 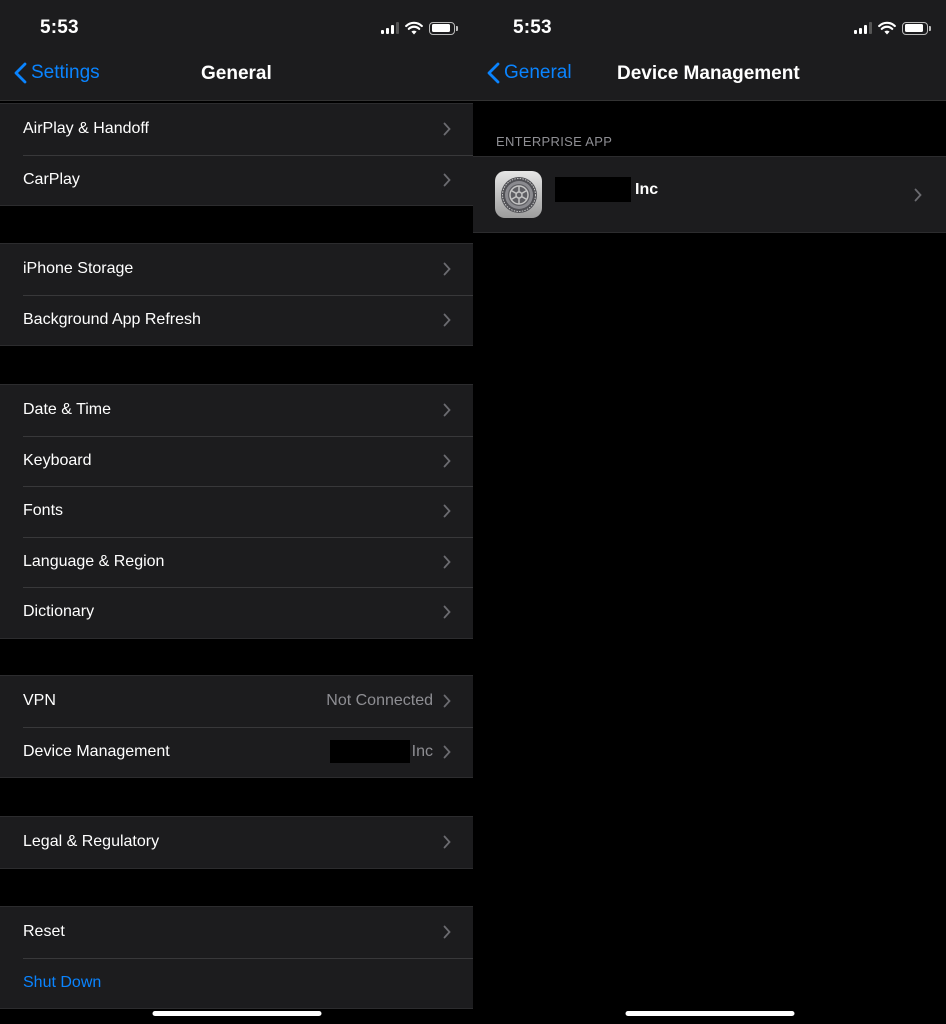 What do you see at coordinates (236, 50) in the screenshot?
I see `navigation-bar: 5:53 Settings General` at bounding box center [236, 50].